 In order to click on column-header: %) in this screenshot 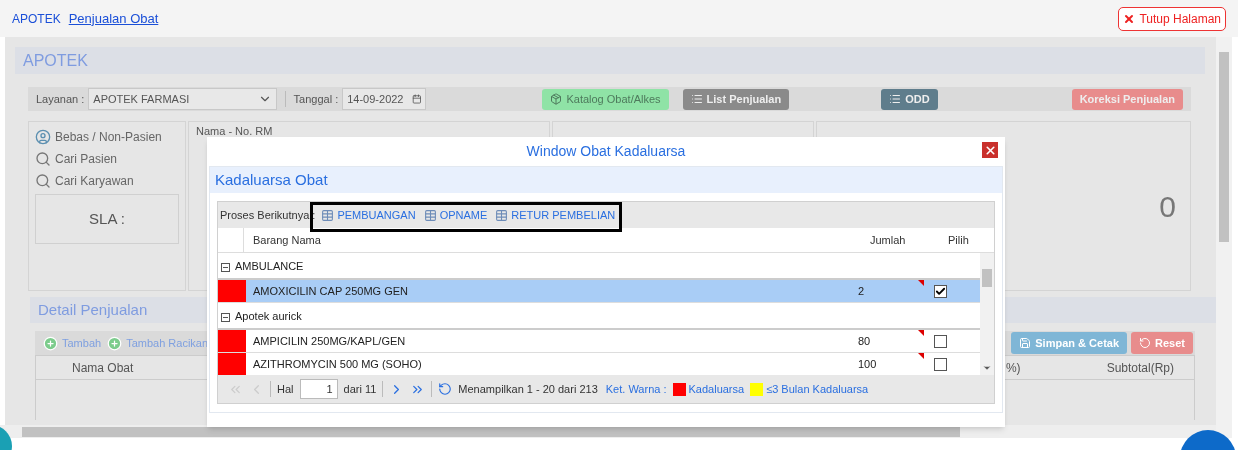, I will do `click(1013, 368)`.